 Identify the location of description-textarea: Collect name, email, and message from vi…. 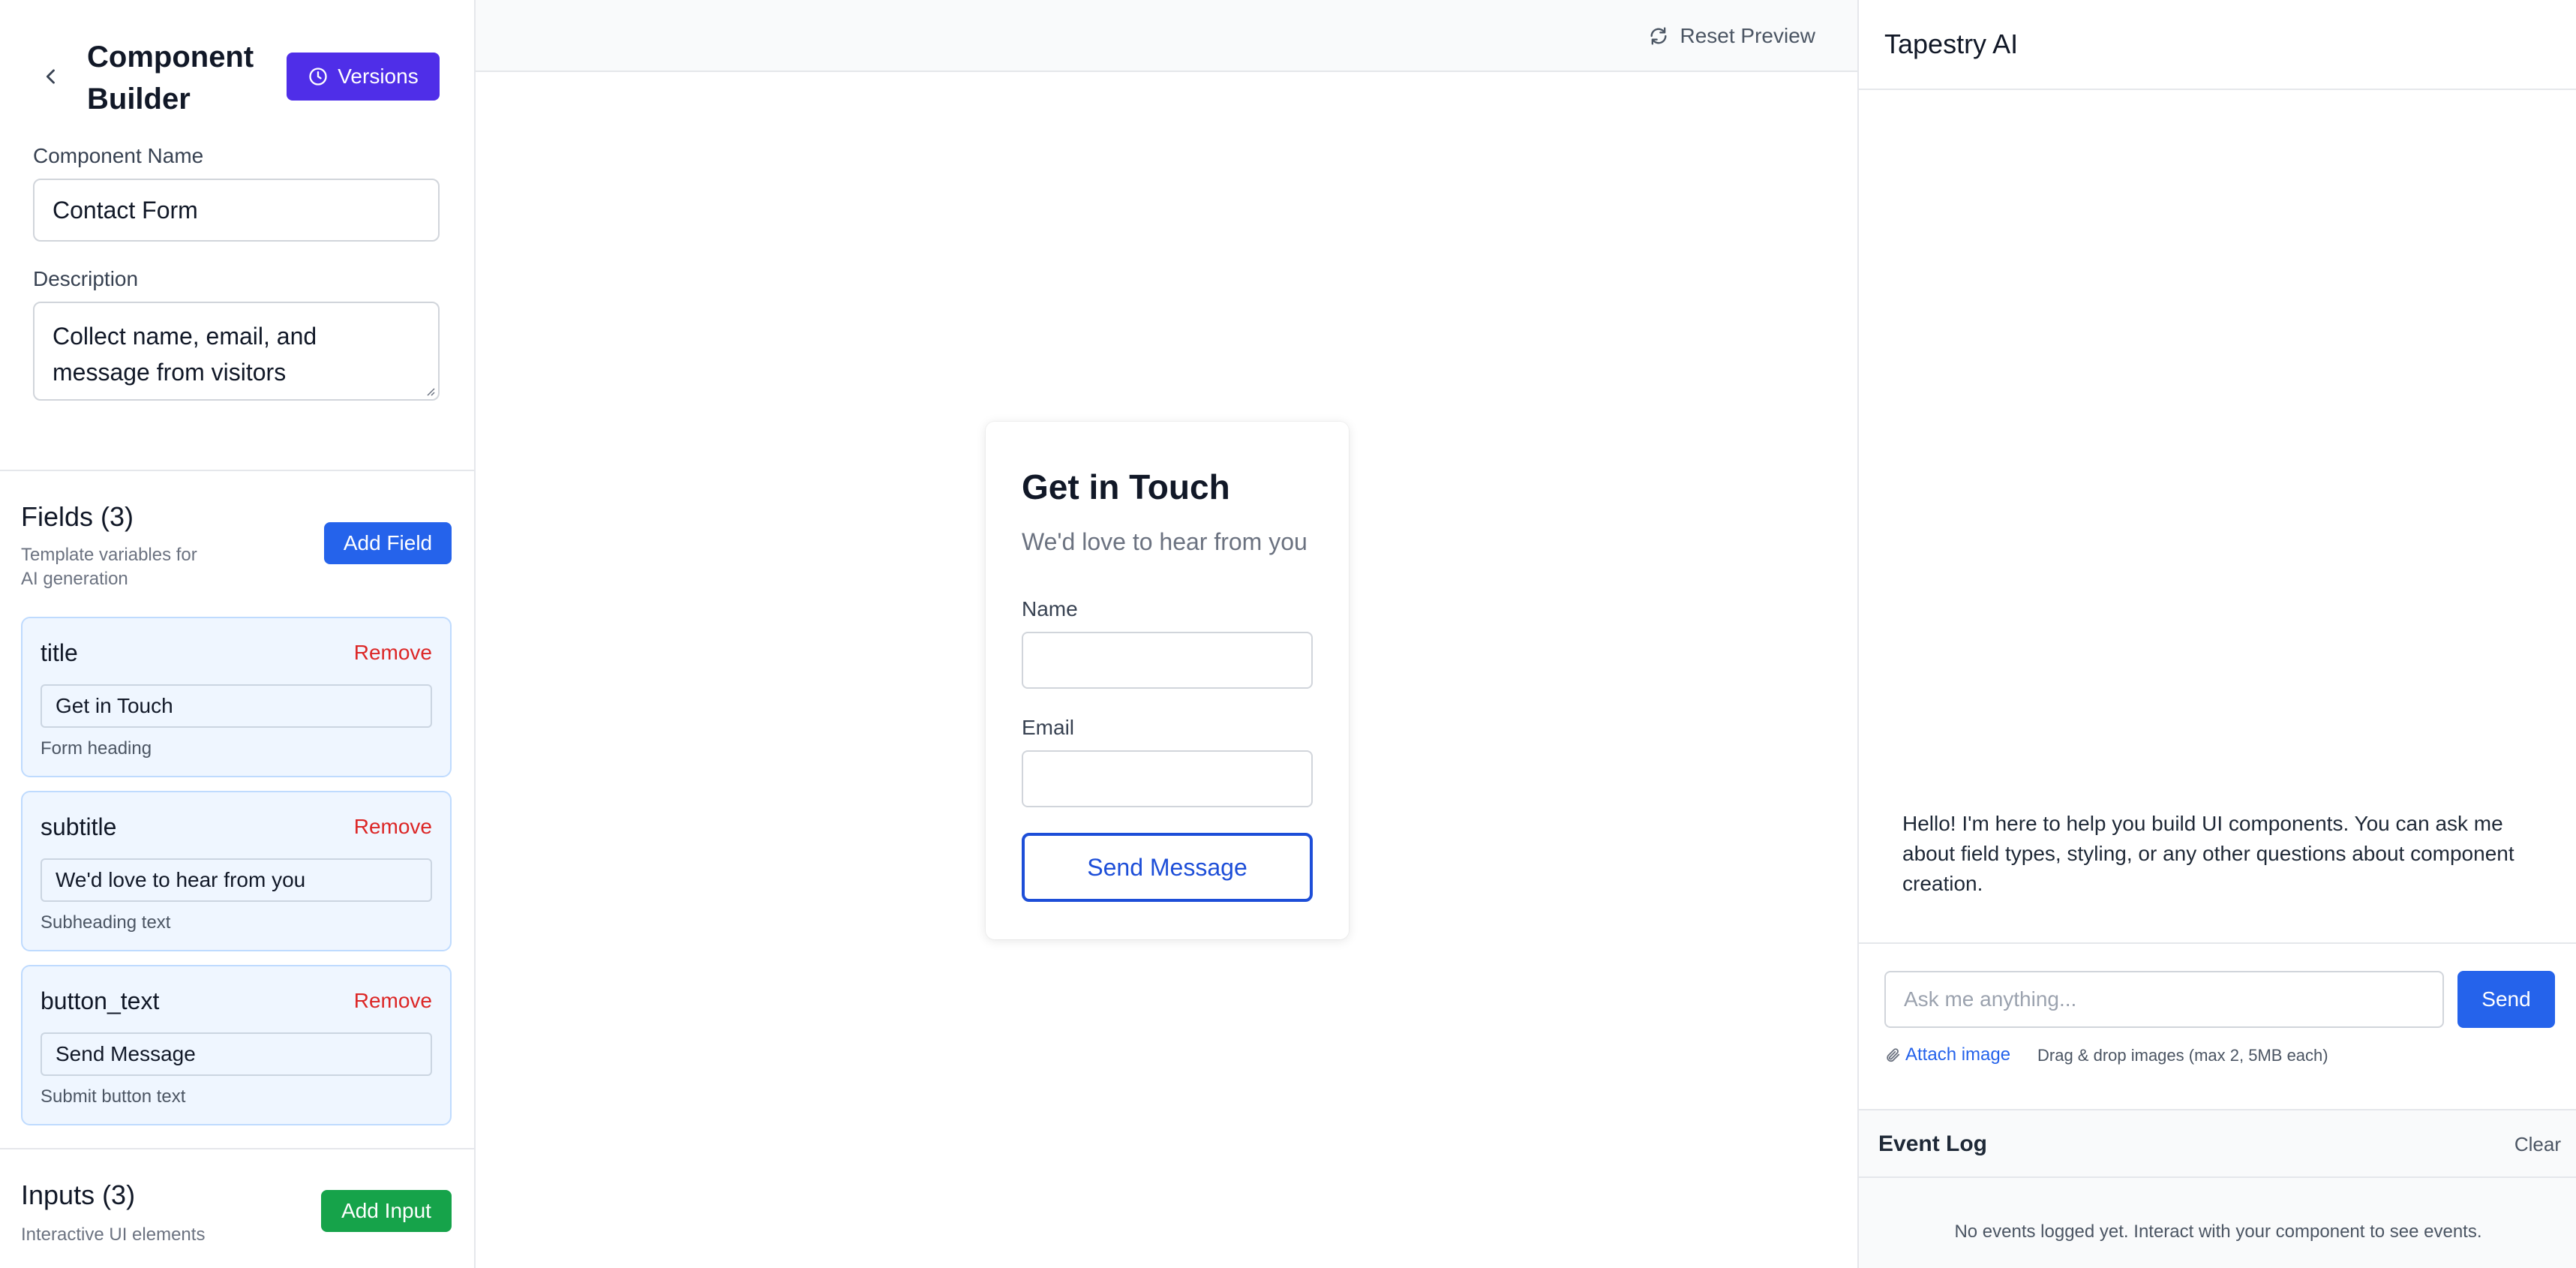
(236, 351).